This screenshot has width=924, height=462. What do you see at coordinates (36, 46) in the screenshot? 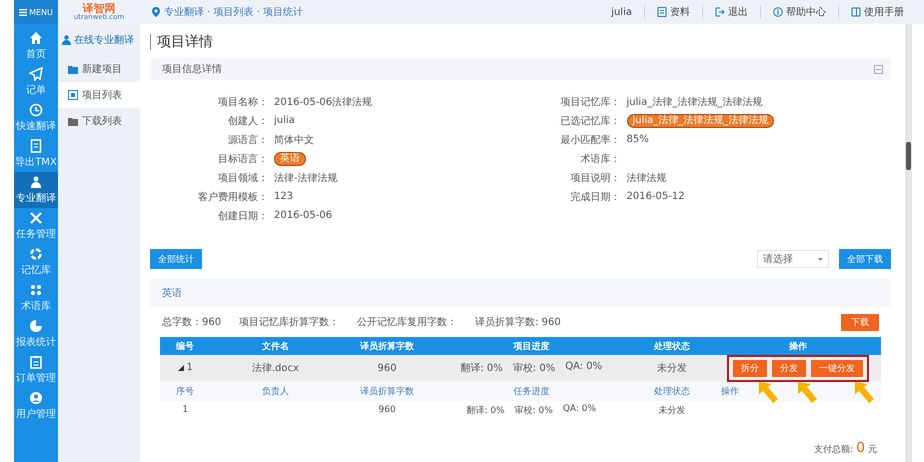
I see `sidebar-item: 首页` at bounding box center [36, 46].